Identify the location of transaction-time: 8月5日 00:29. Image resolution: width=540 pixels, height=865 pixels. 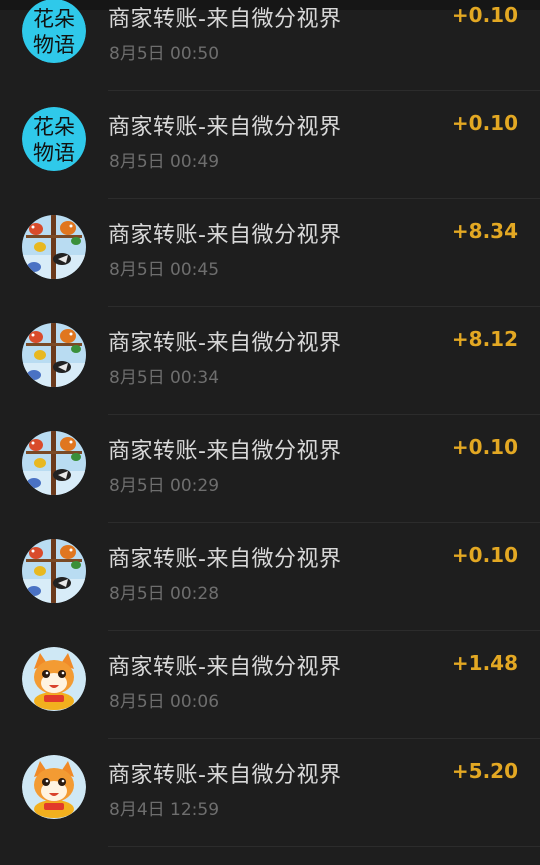
(164, 486).